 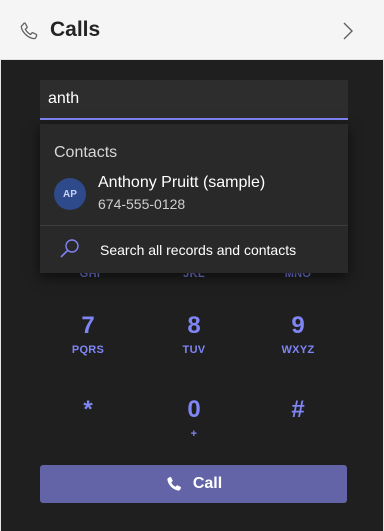 I want to click on dial-key-star: *, so click(x=88, y=412).